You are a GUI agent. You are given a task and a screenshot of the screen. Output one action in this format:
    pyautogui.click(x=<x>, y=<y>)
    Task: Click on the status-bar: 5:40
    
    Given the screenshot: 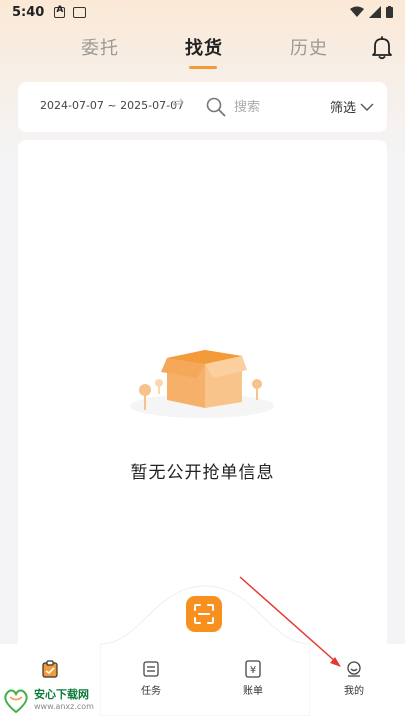 What is the action you would take?
    pyautogui.click(x=202, y=12)
    